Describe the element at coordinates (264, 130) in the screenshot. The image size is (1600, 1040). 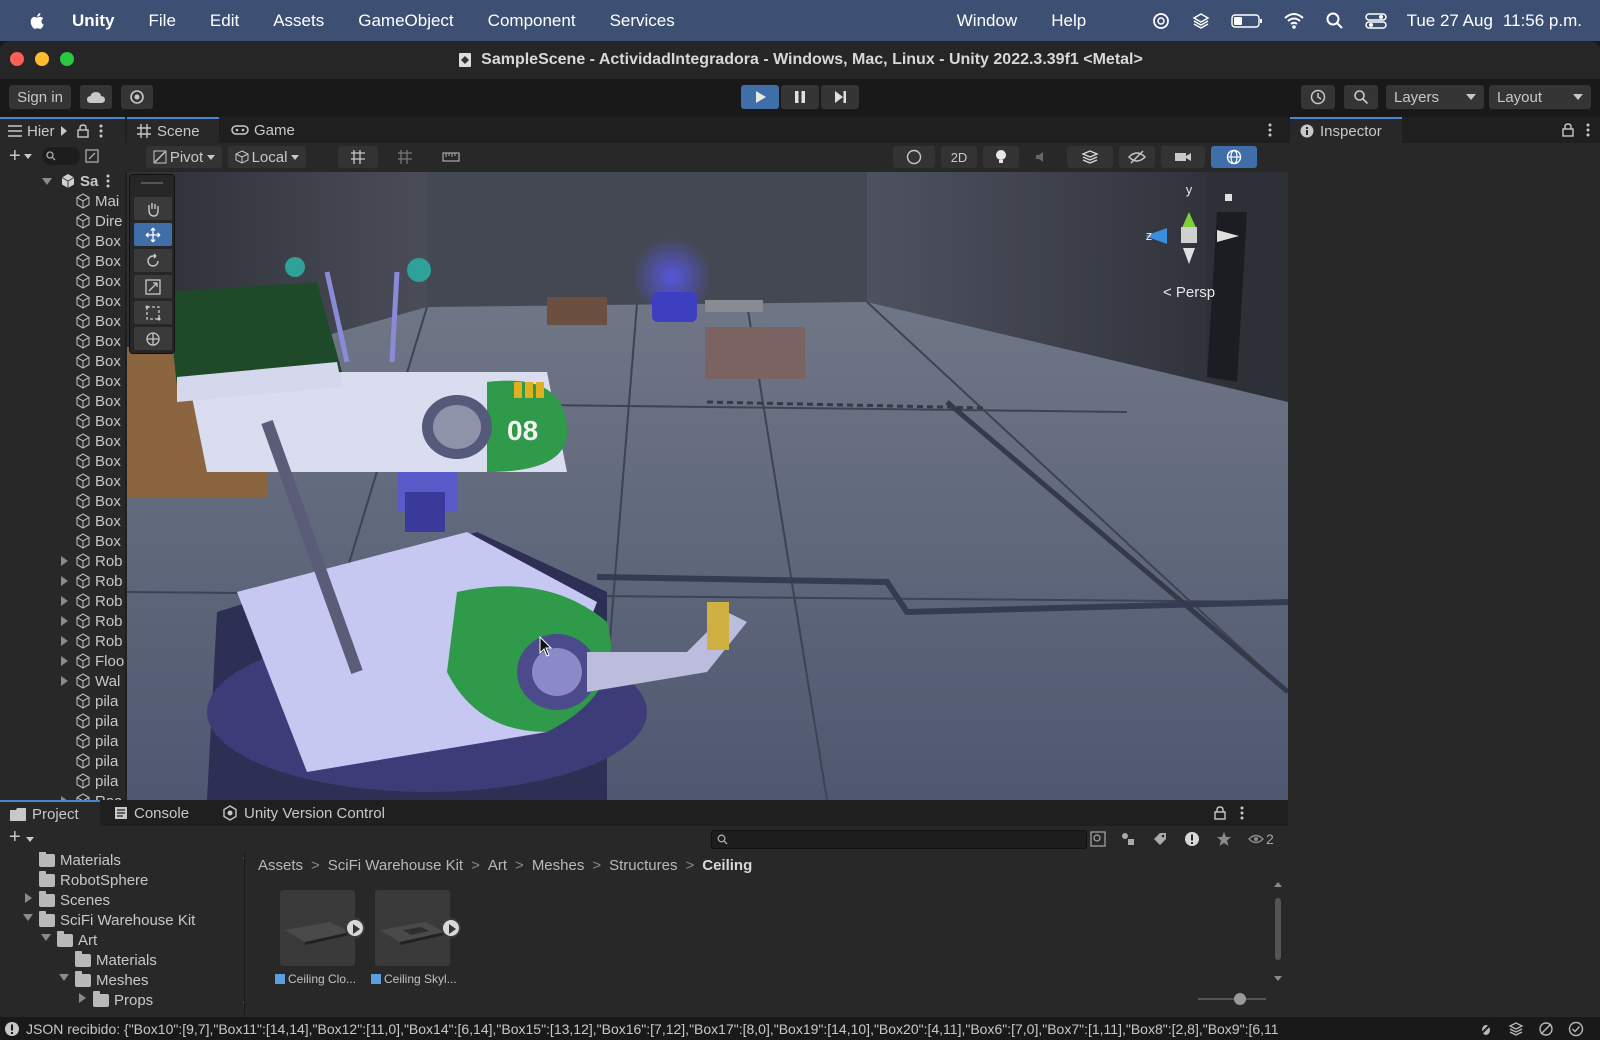
I see `tab-game: Game` at that location.